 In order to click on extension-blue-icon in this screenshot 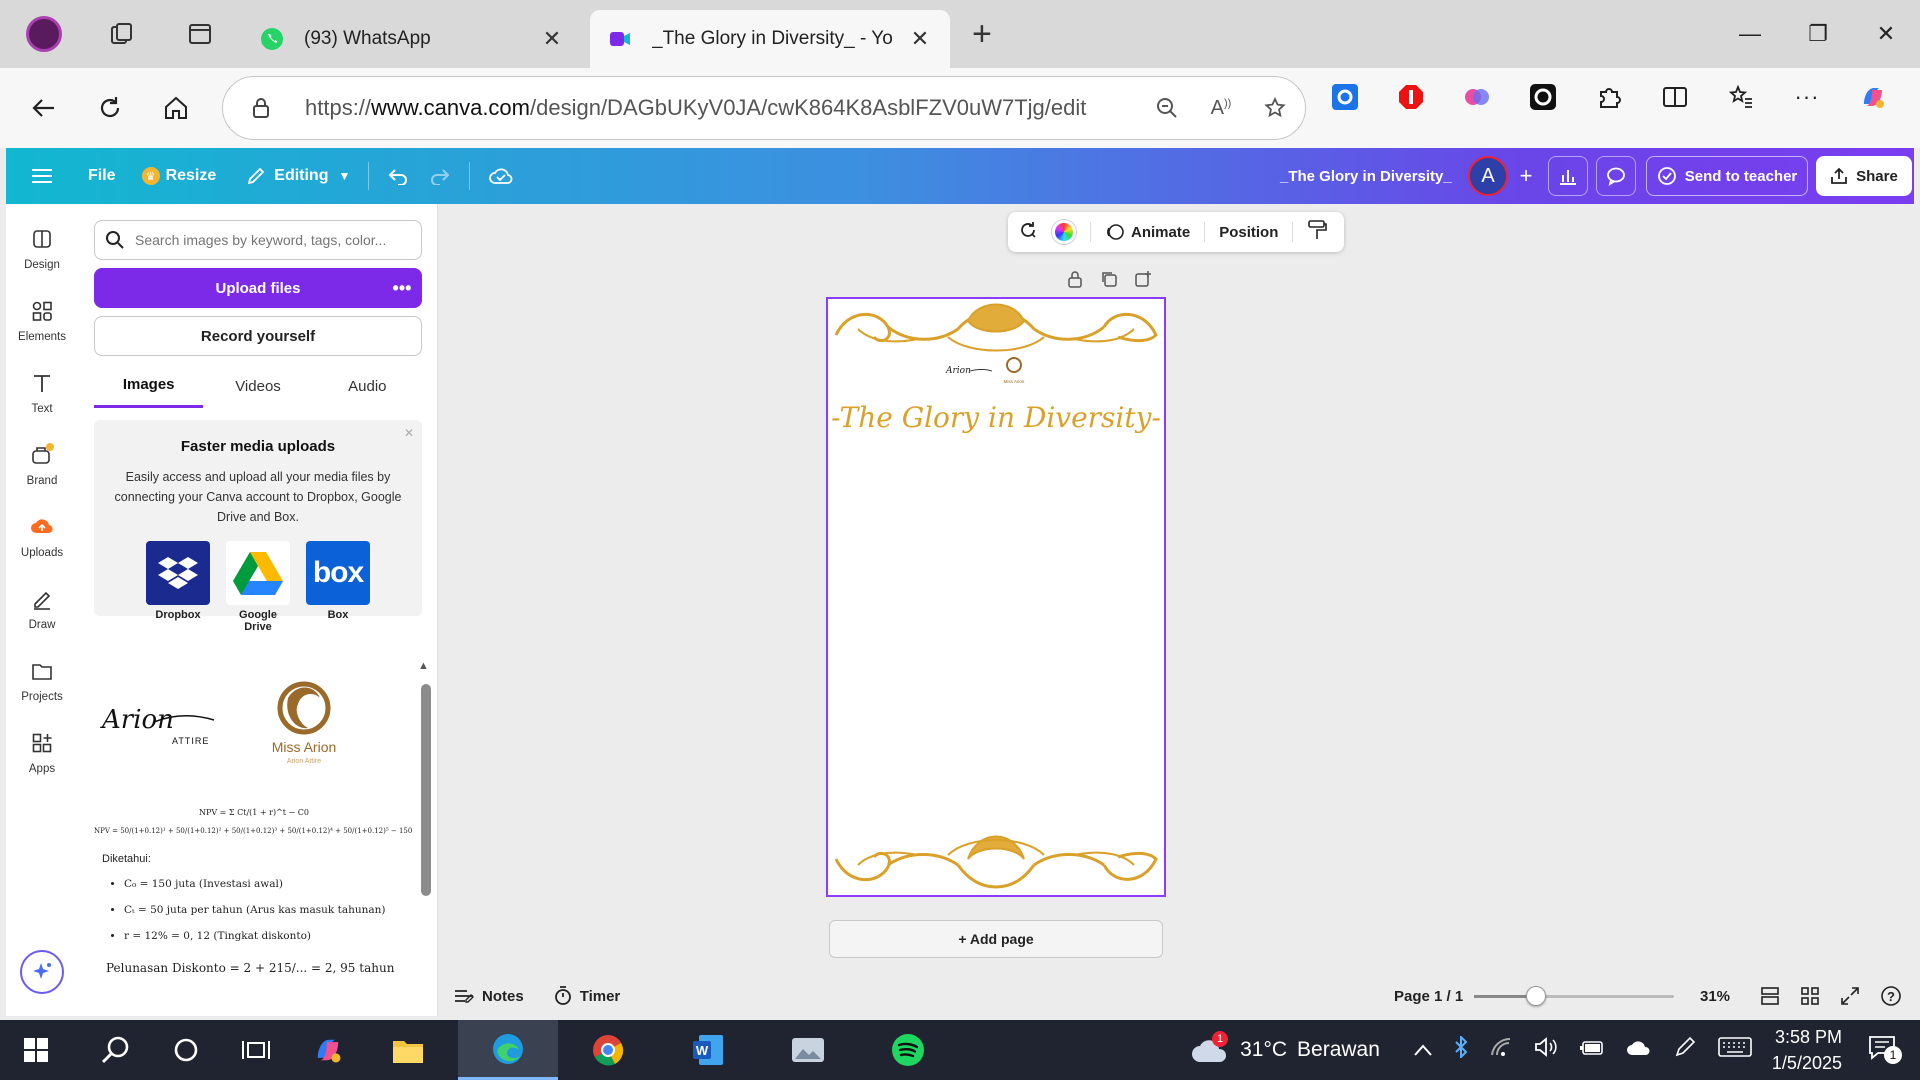, I will do `click(1345, 97)`.